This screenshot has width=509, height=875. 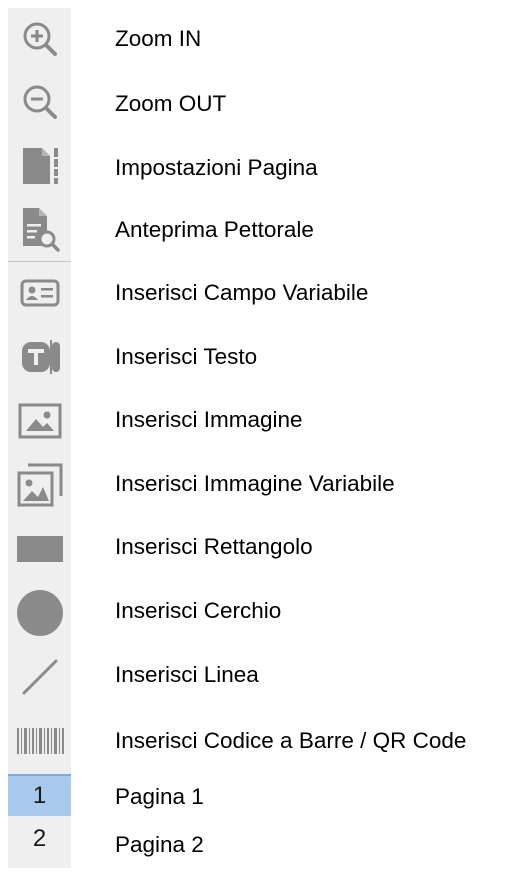 I want to click on insert-variable-field-label: Inserisci Campo Variabile, so click(x=242, y=292).